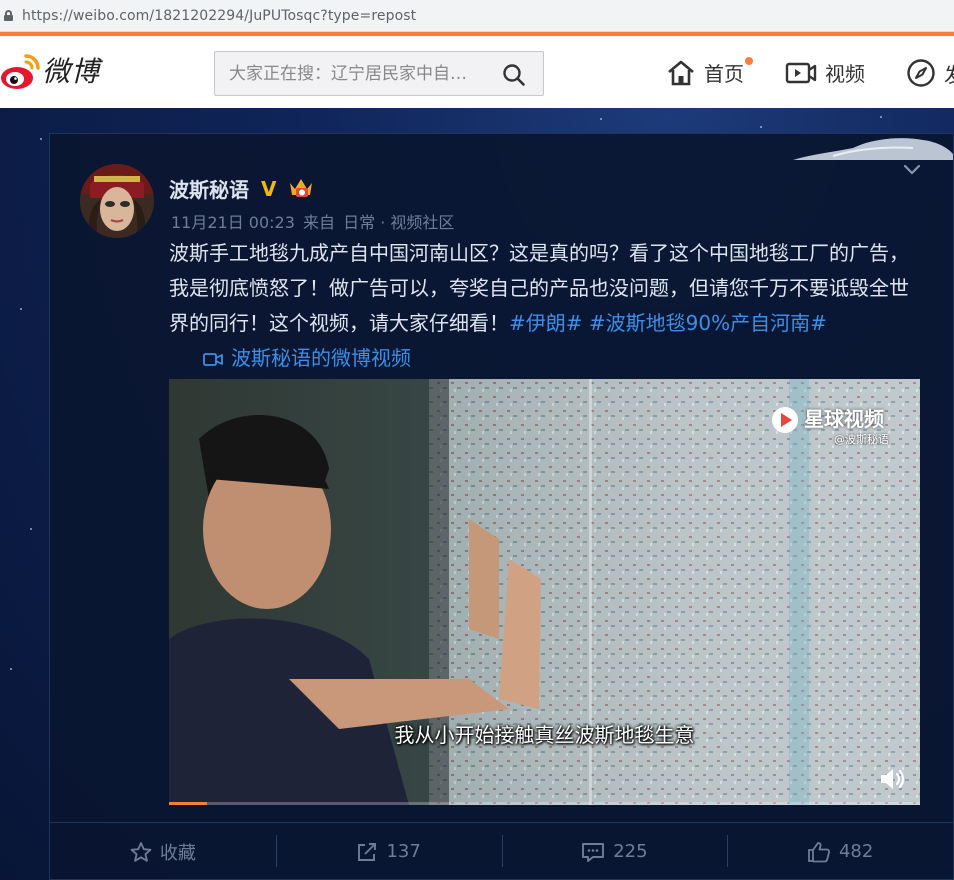 The width and height of the screenshot is (954, 880). Describe the element at coordinates (593, 852) in the screenshot. I see `comment-icon` at that location.